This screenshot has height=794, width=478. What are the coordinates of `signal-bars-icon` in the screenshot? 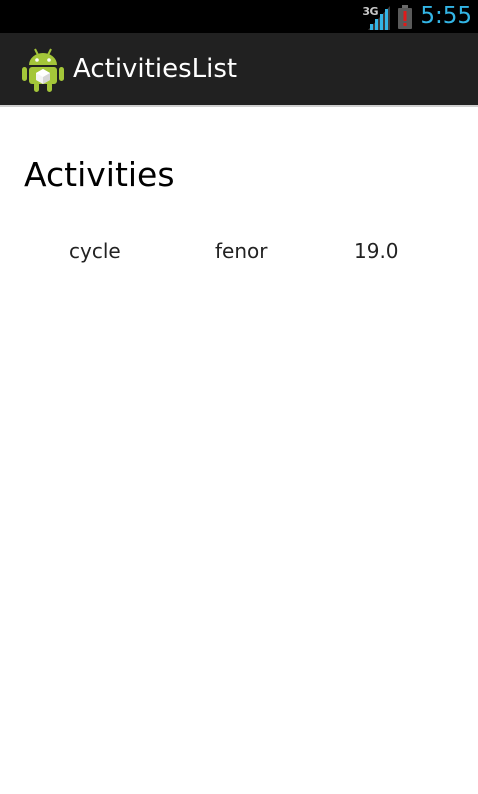 It's located at (379, 17).